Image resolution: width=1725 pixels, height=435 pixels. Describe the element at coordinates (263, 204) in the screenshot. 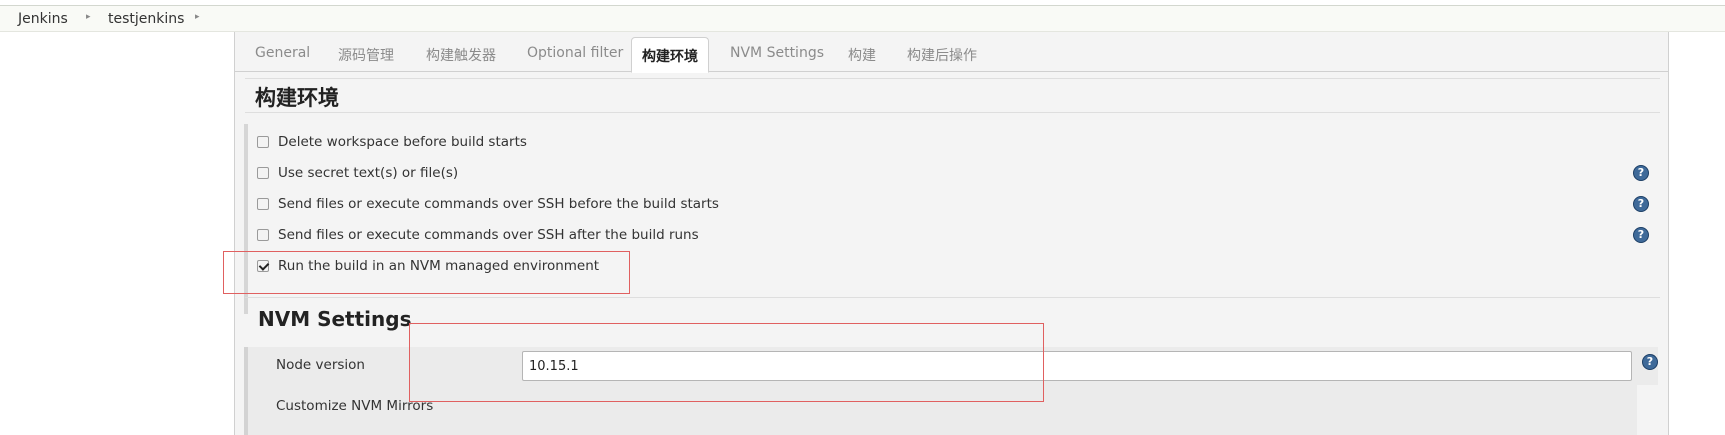

I see `ssh-before-build-checkbox` at that location.